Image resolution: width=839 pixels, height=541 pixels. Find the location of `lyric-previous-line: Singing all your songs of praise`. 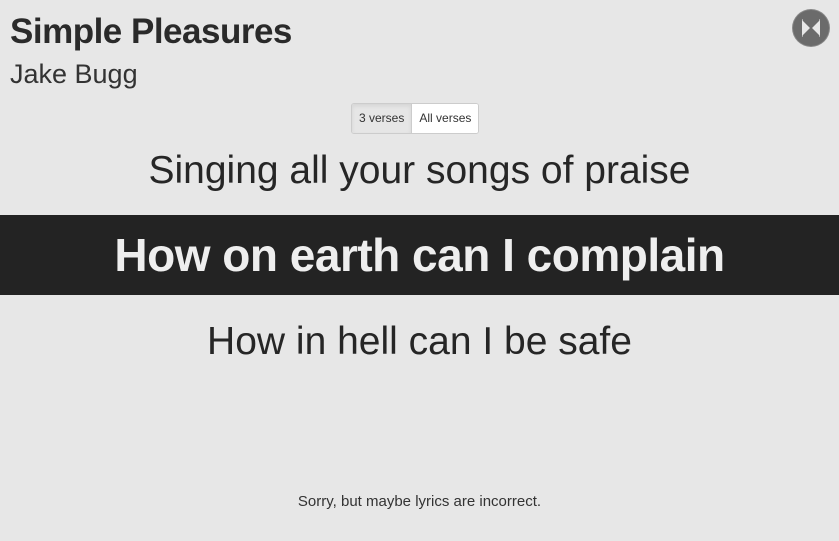

lyric-previous-line: Singing all your songs of praise is located at coordinates (419, 170).